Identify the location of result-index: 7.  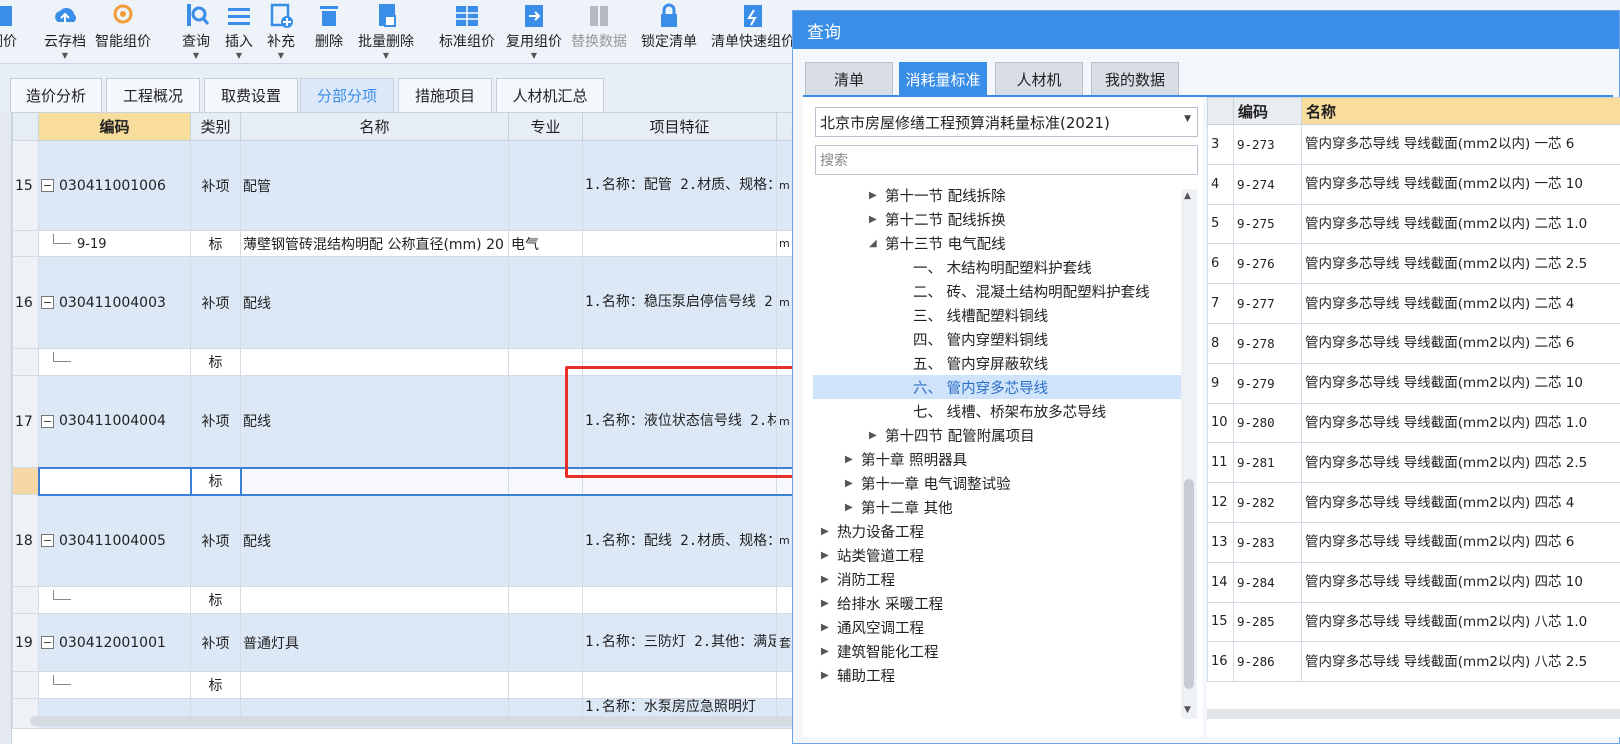
(1220, 303).